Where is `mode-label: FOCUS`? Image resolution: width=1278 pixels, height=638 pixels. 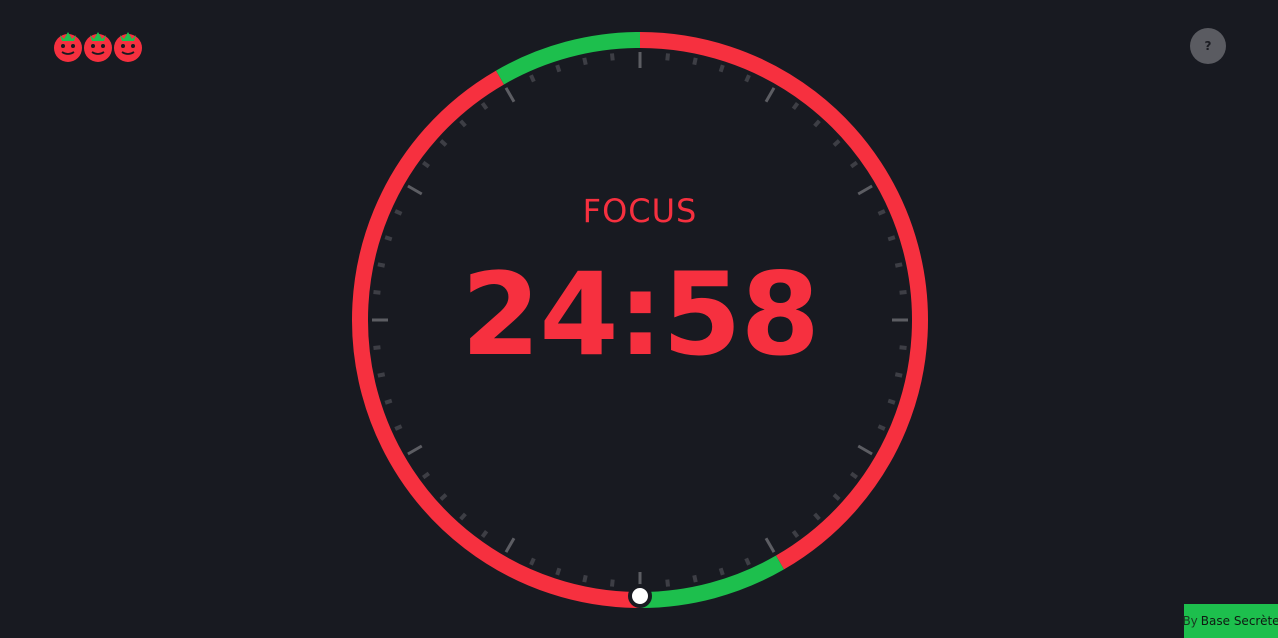
mode-label: FOCUS is located at coordinates (640, 211).